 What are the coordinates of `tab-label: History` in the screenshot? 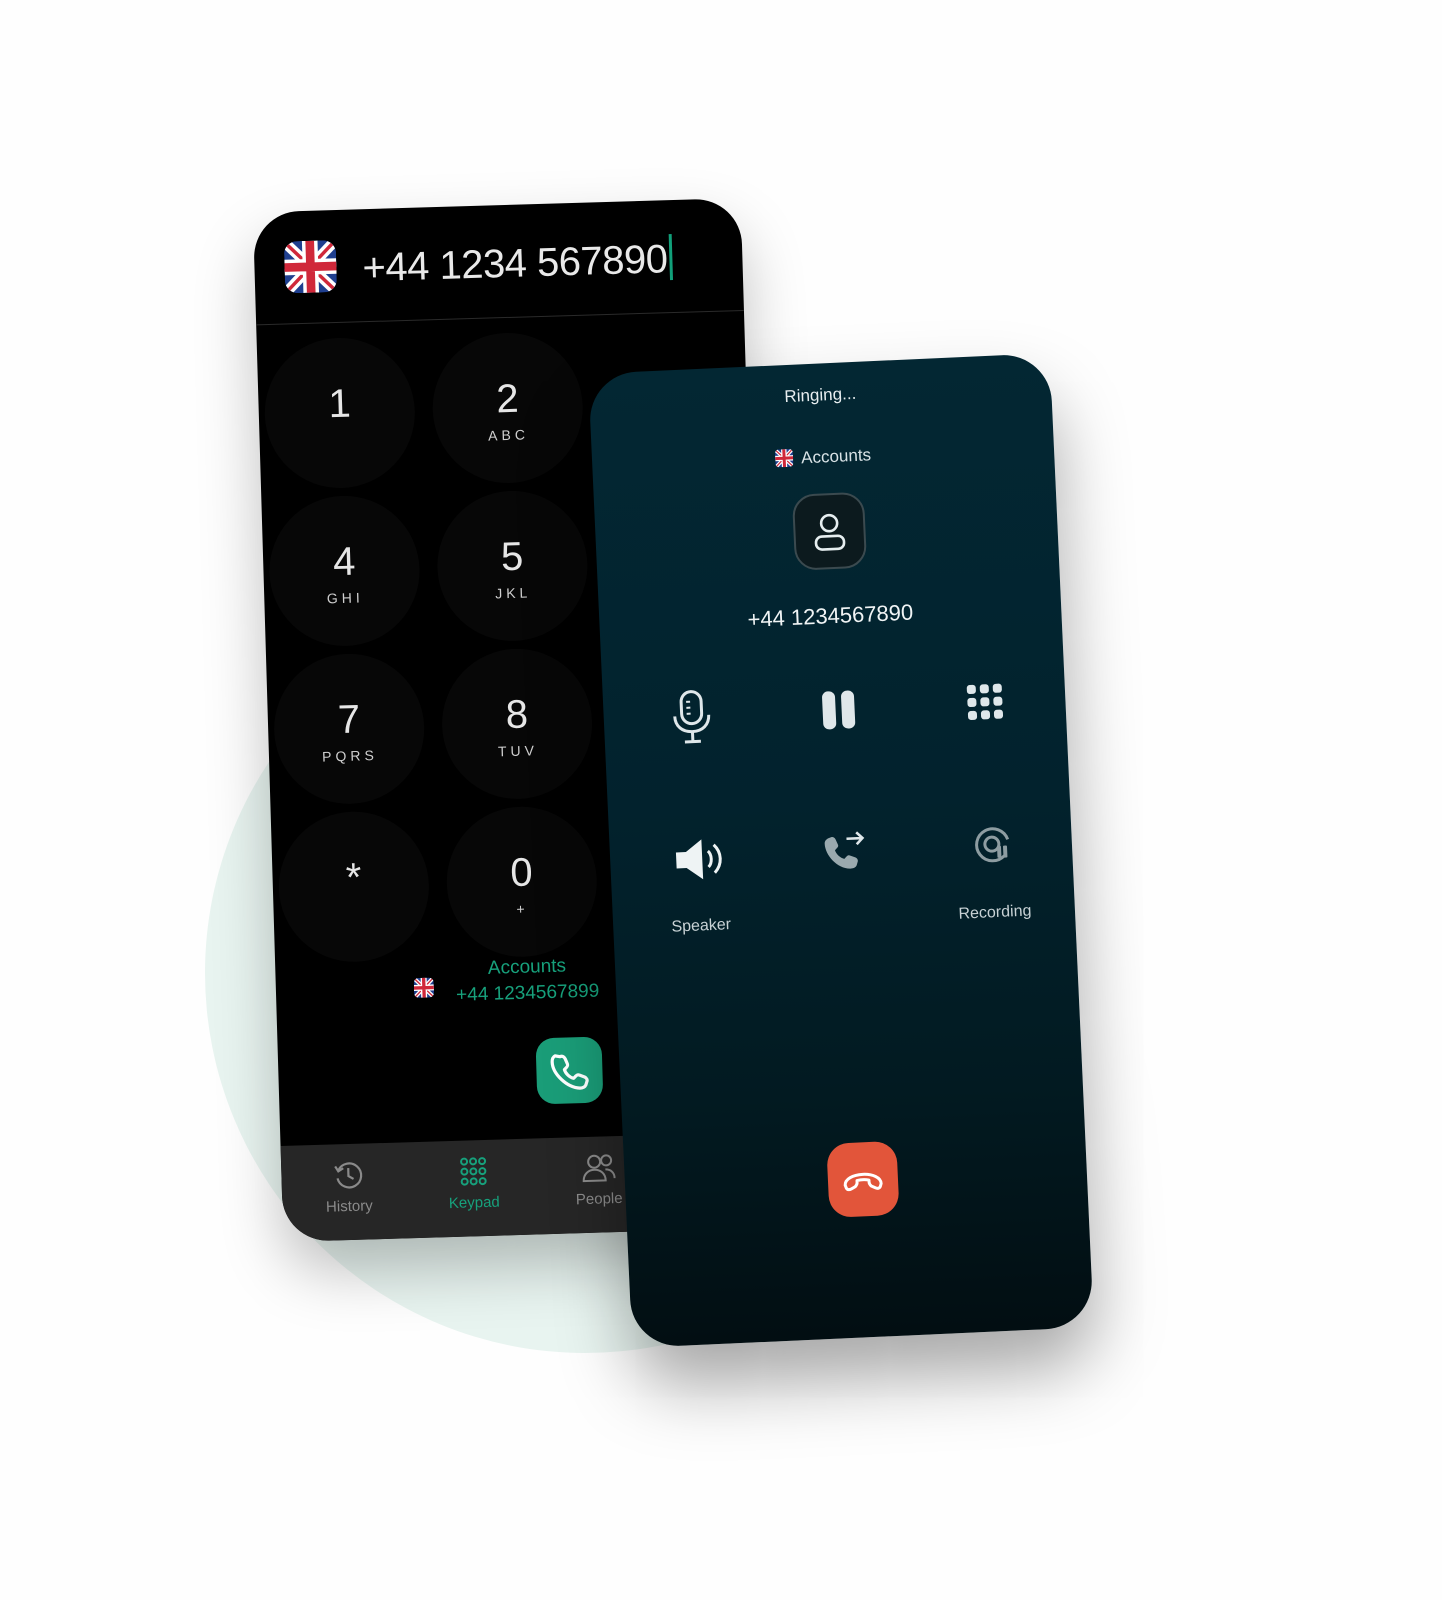 It's located at (349, 1206).